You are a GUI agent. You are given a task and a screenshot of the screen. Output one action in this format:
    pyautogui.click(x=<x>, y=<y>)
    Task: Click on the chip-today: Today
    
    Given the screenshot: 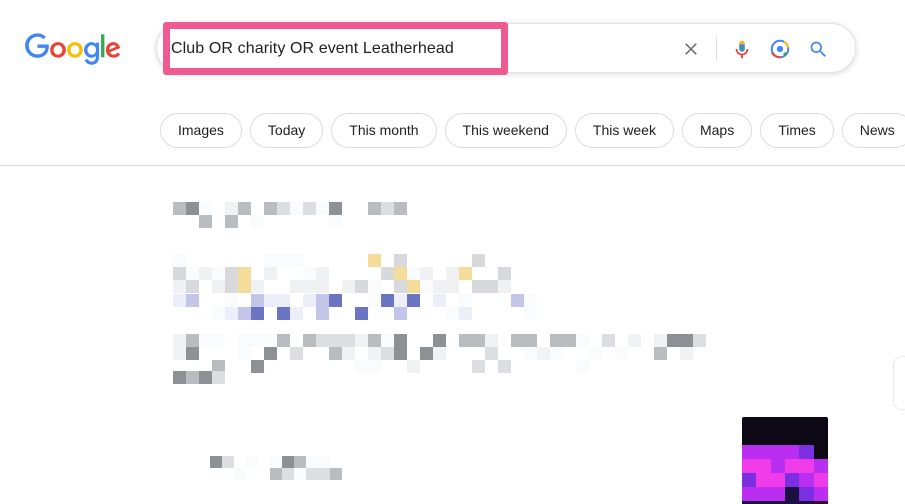 What is the action you would take?
    pyautogui.click(x=286, y=130)
    